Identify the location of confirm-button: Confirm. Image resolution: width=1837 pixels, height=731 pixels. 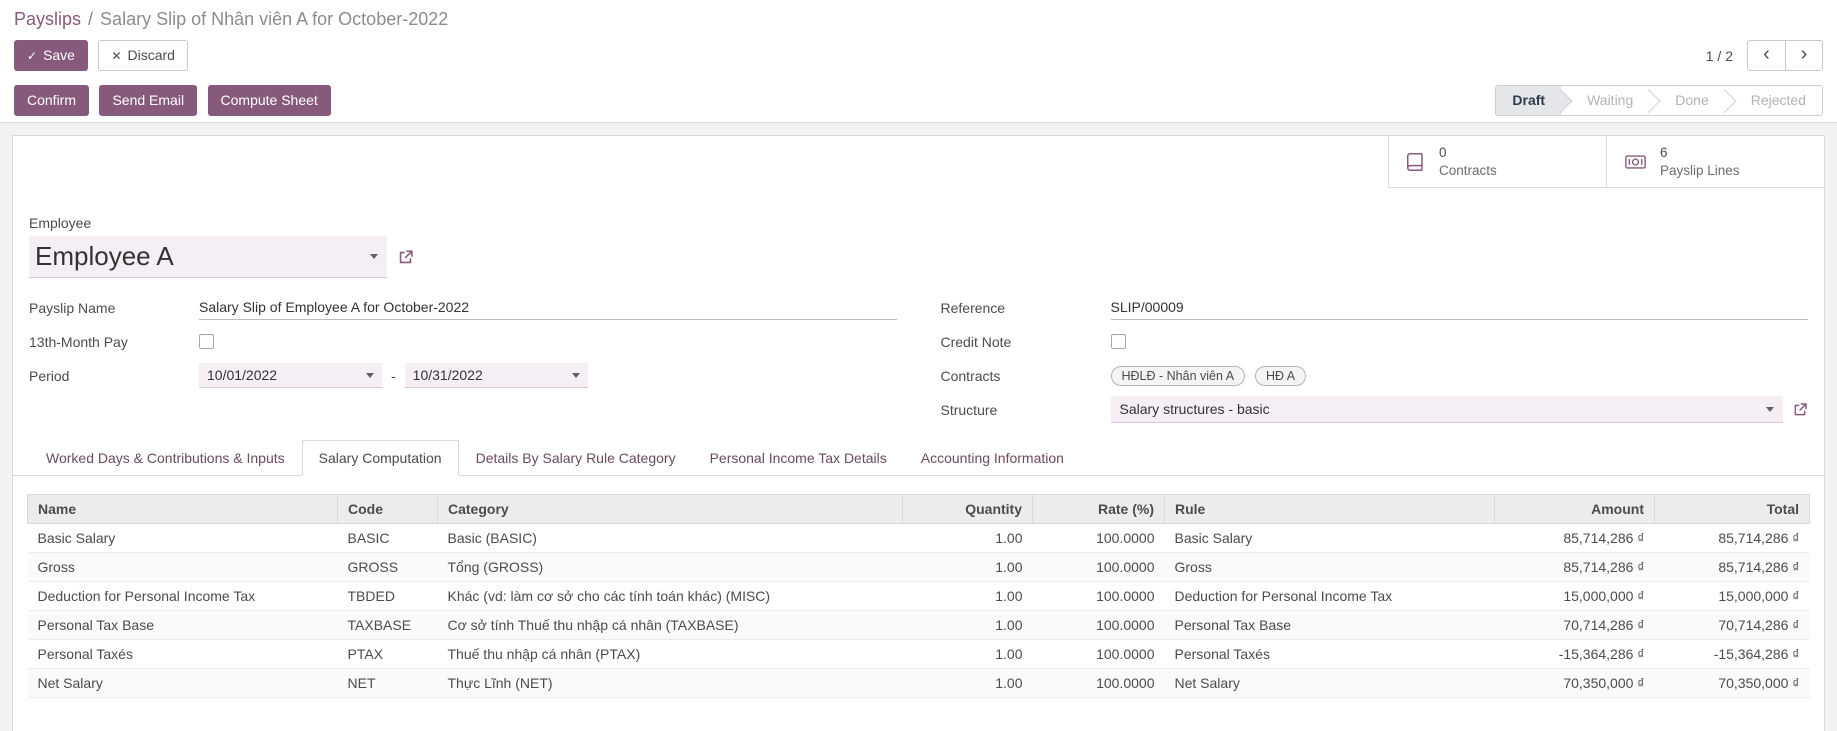
(52, 100).